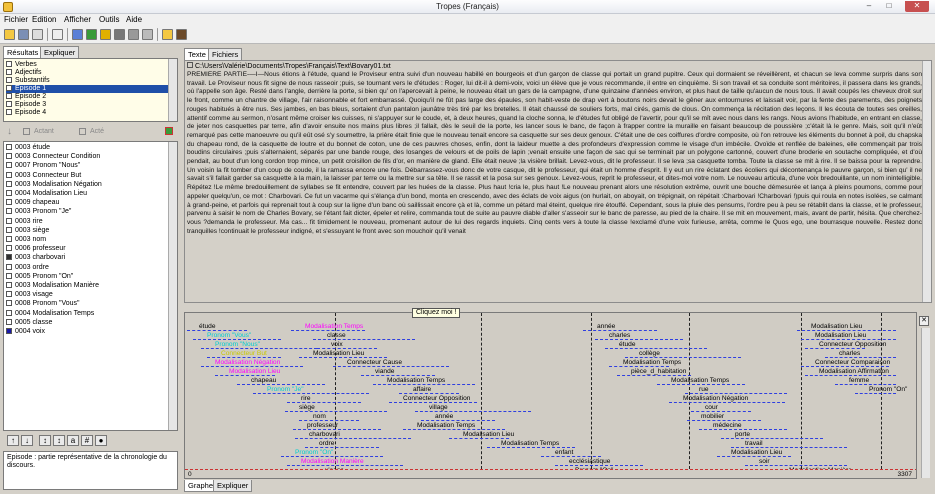  I want to click on graph-label: pièce_d_habitation, so click(658, 372).